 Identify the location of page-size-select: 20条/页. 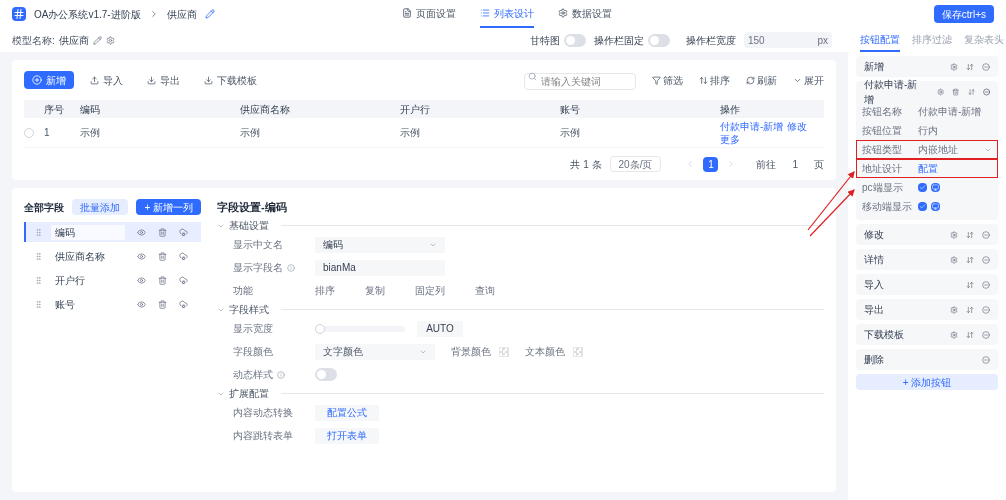
(635, 164).